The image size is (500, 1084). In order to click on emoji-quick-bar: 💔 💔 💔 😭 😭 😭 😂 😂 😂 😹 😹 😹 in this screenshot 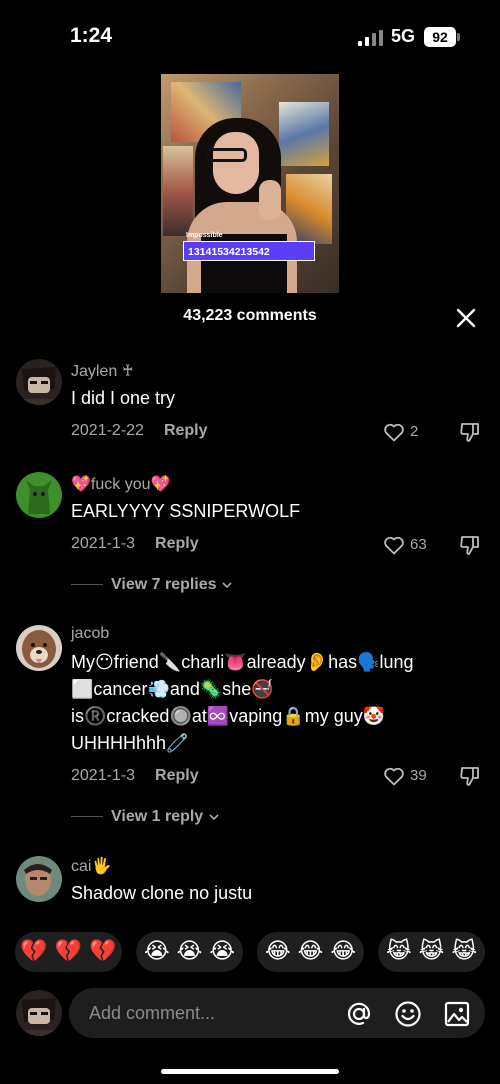, I will do `click(250, 952)`.